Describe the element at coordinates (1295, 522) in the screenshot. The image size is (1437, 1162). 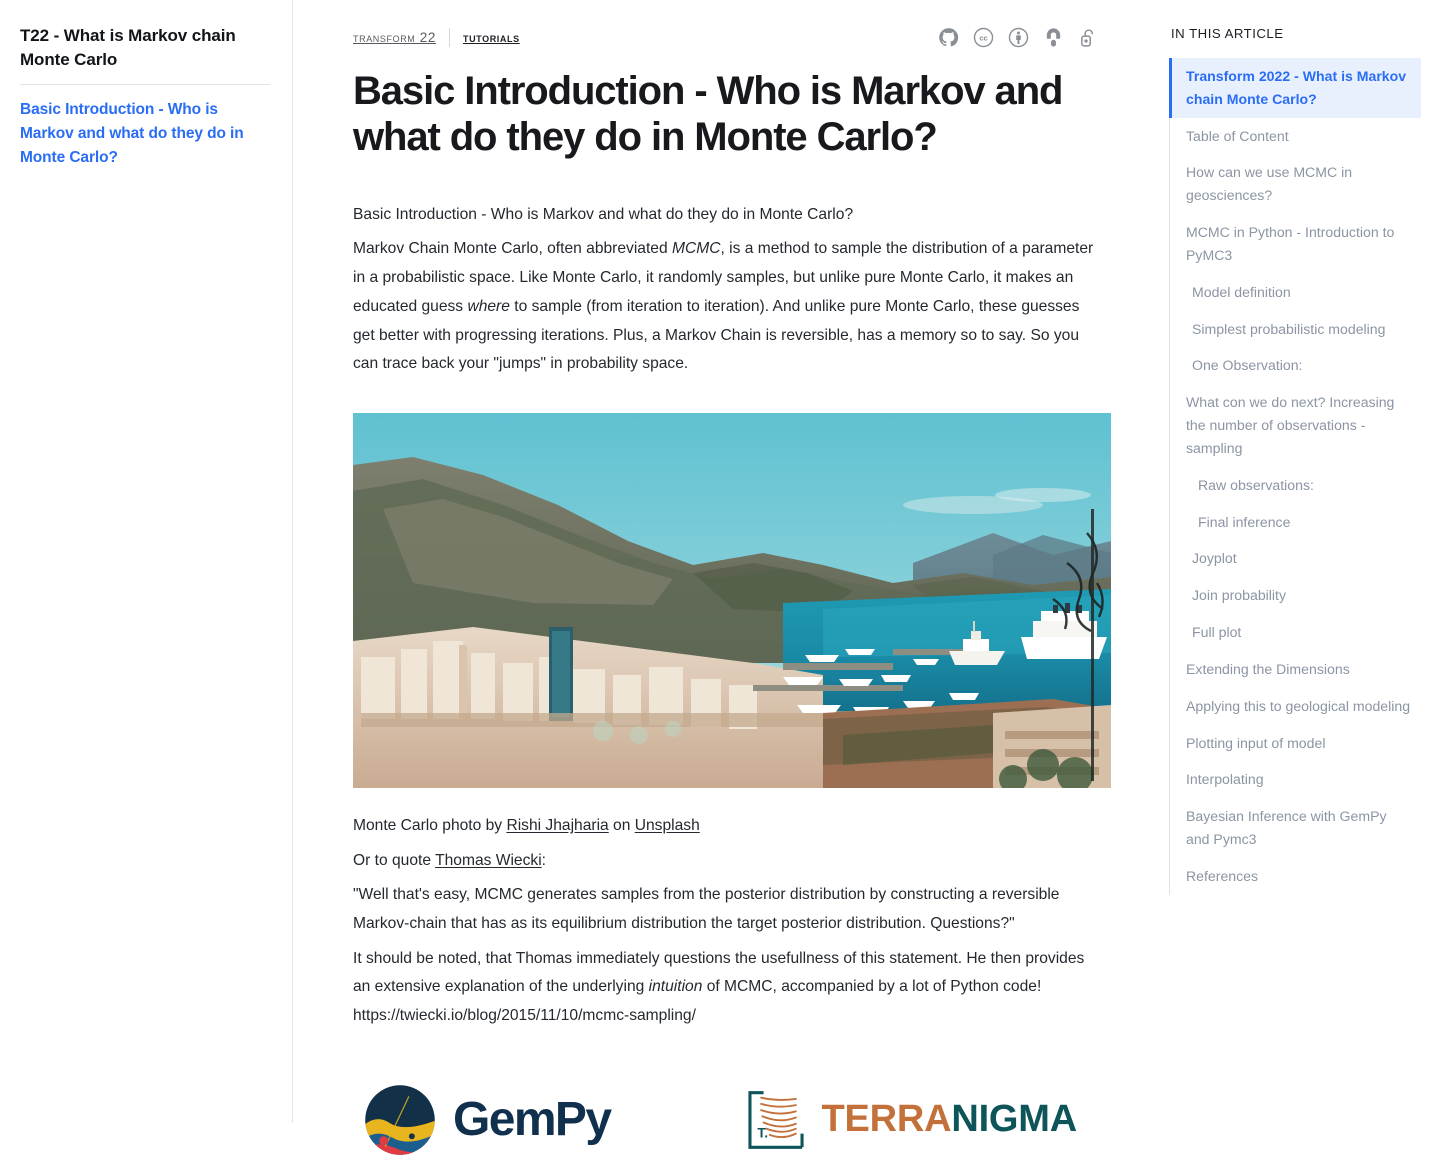
I see `toc-item: Final inference` at that location.